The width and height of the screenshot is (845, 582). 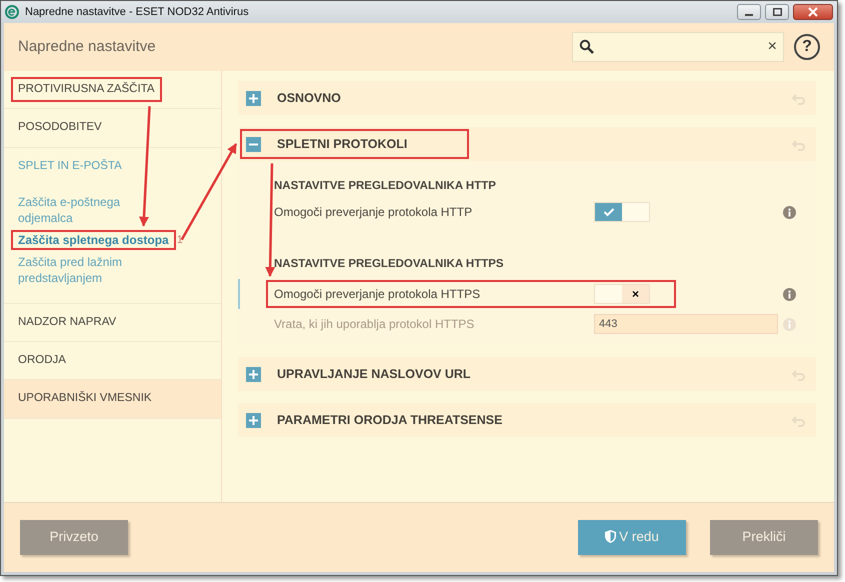 I want to click on sidebar-item: UPORABNIŠKI VMESNIK, so click(x=85, y=399).